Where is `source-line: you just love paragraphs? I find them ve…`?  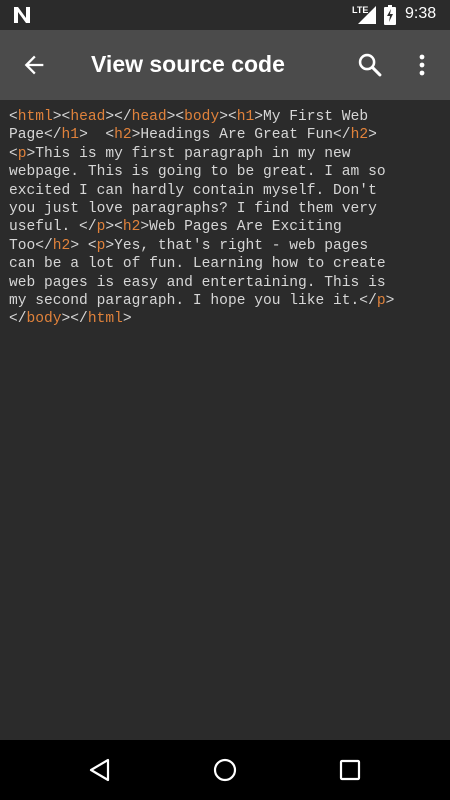
source-line: you just love paragraphs? I find them ve… is located at coordinates (193, 209).